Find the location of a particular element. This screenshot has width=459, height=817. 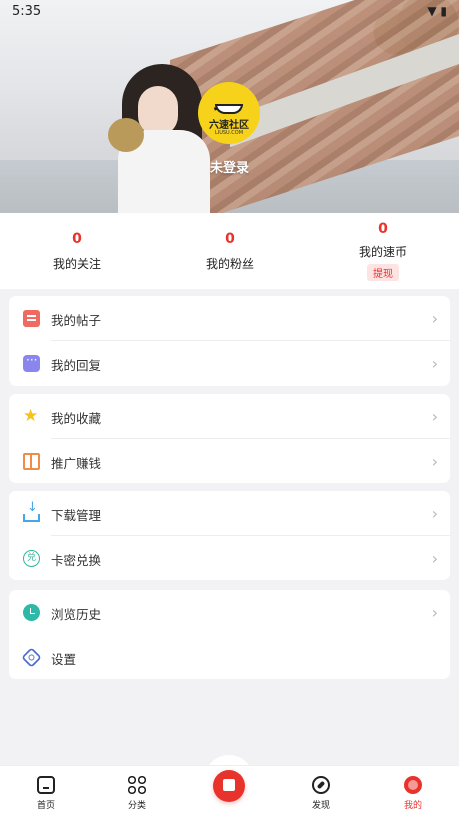

stat-fans: 0 我的粉丝 is located at coordinates (230, 251).